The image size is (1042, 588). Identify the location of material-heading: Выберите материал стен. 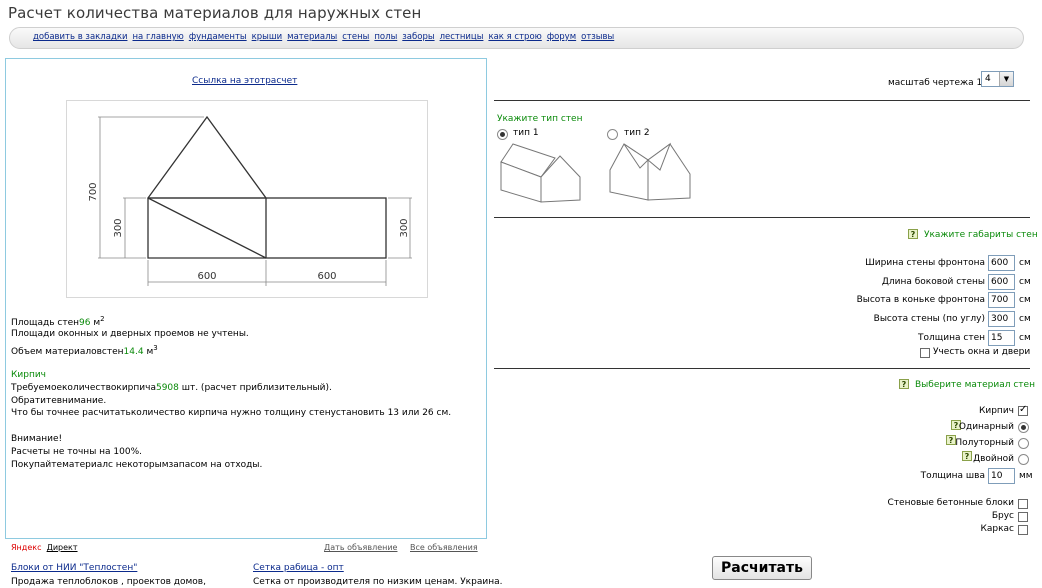
(975, 385).